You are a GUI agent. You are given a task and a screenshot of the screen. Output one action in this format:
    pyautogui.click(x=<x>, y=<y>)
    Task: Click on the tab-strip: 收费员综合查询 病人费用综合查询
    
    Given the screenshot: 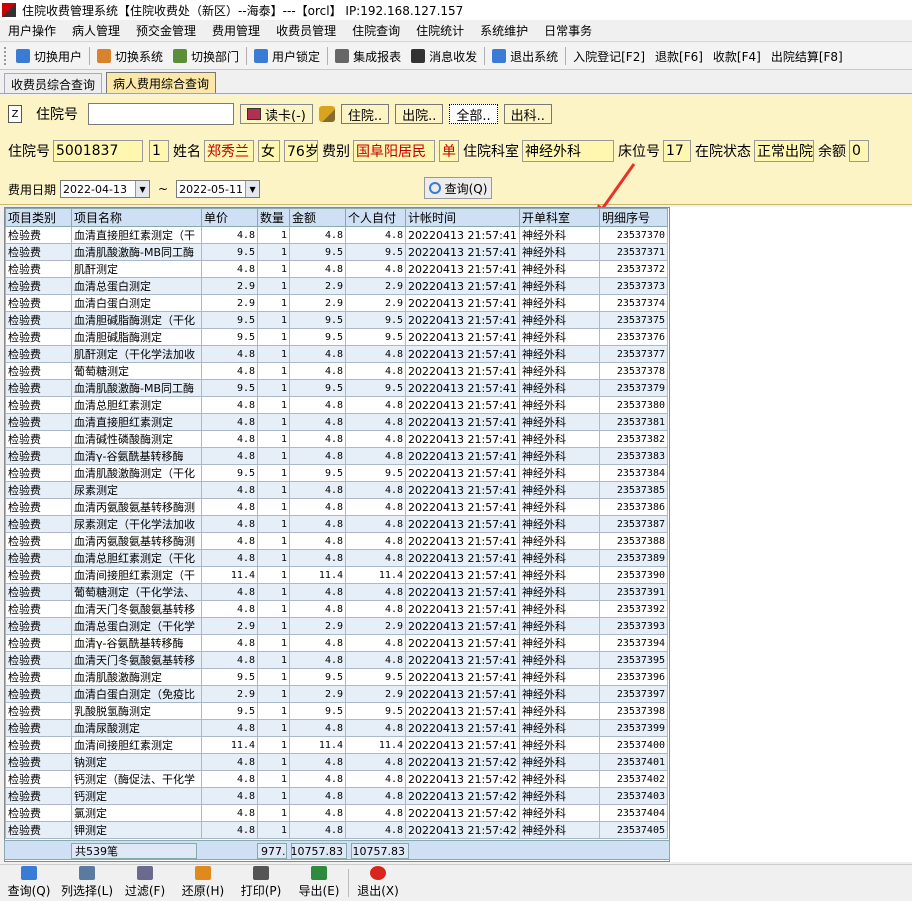 What is the action you would take?
    pyautogui.click(x=456, y=83)
    